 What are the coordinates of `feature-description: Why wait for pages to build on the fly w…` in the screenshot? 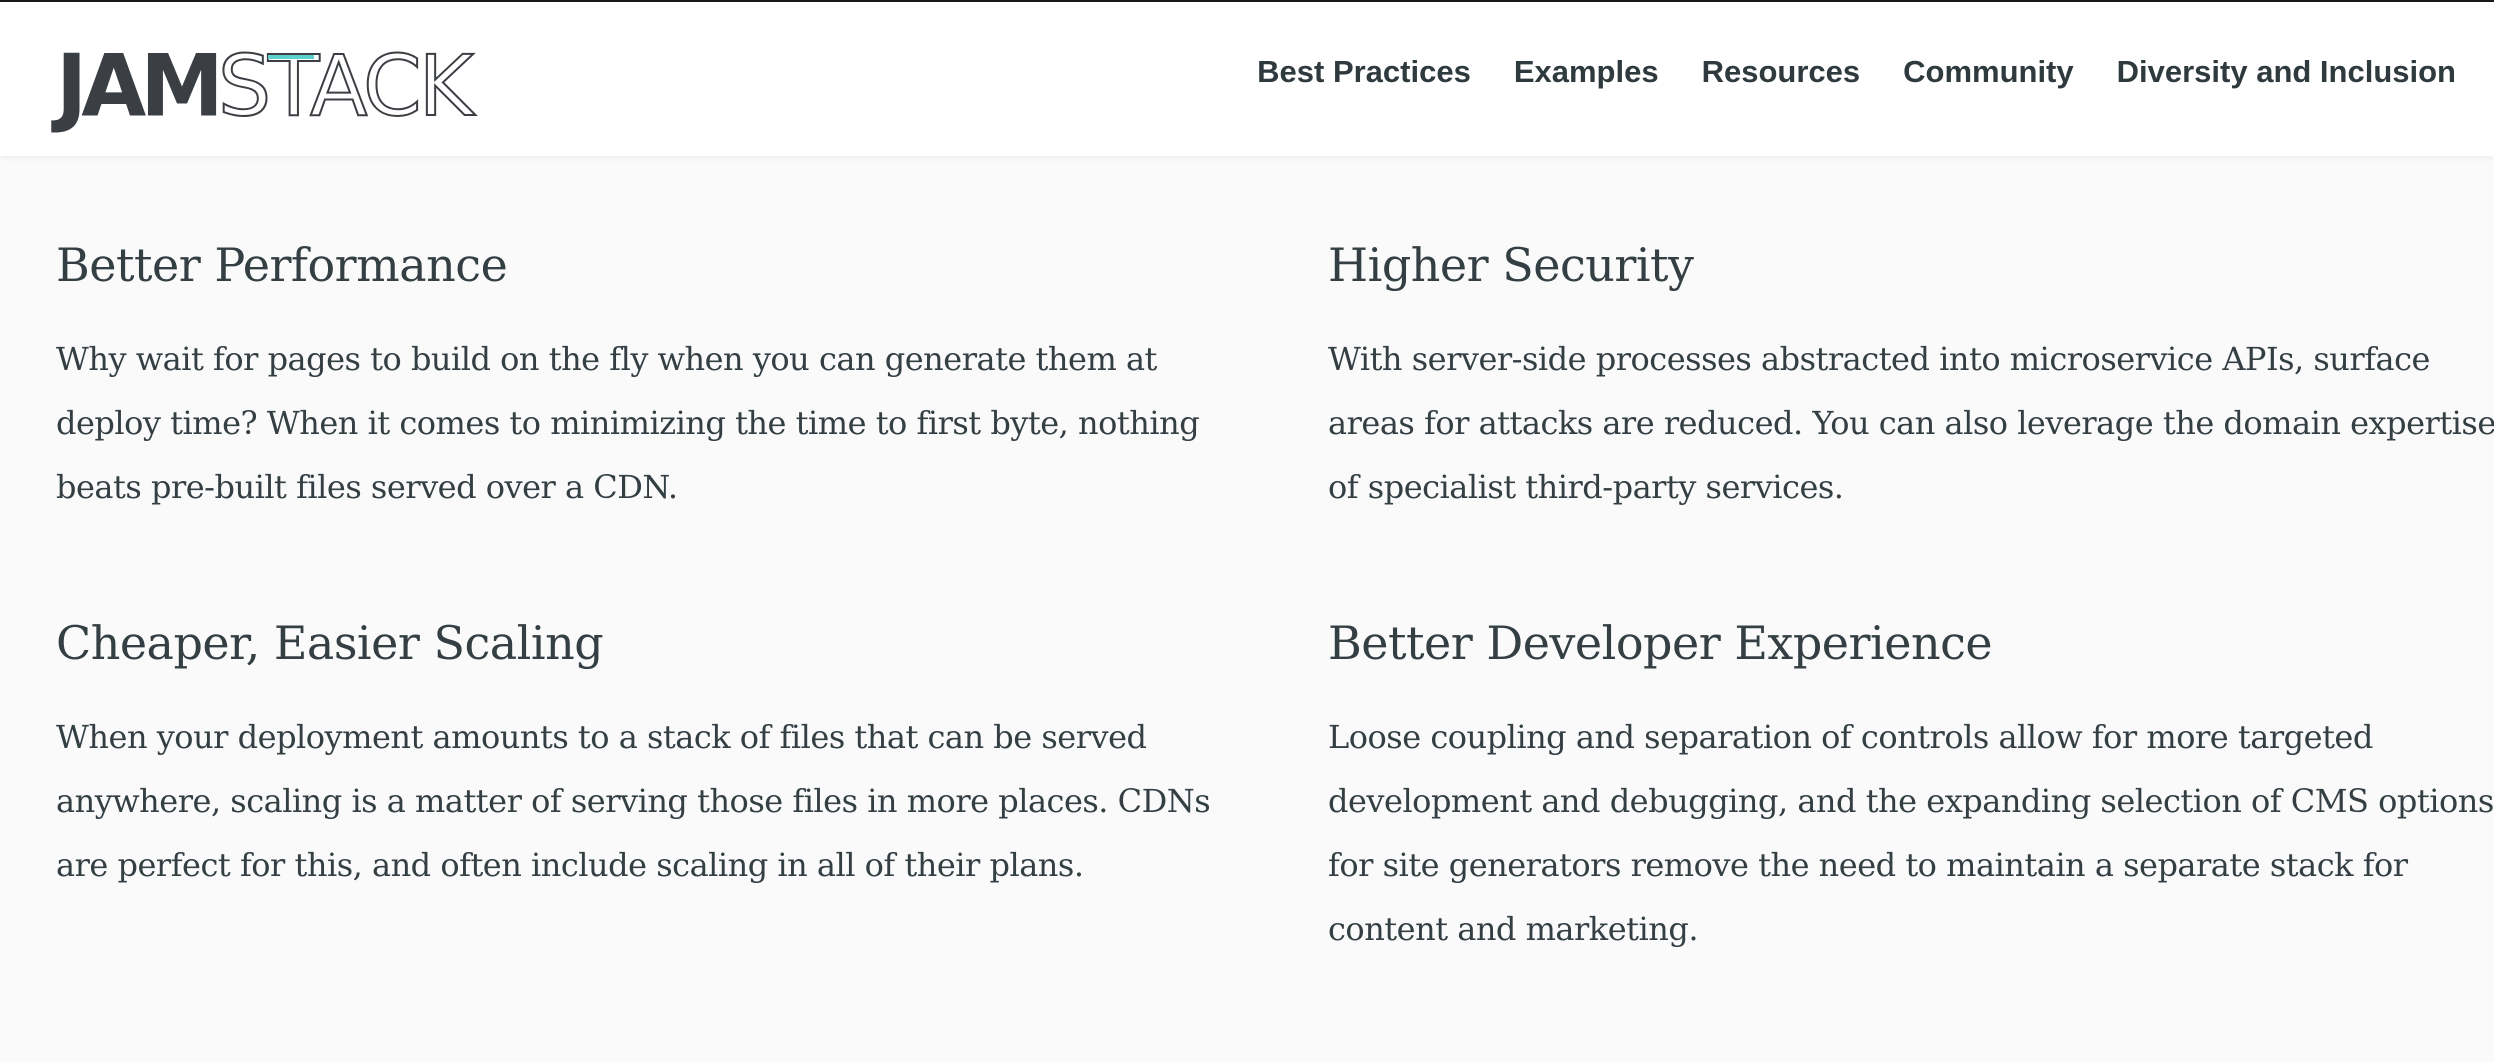 It's located at (628, 423).